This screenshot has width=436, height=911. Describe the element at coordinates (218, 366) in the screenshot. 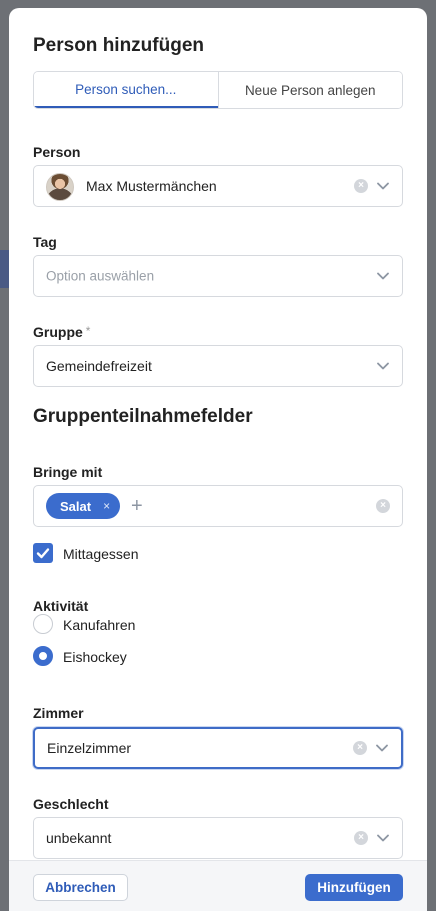

I see `group-select: Gemeindefreizeit` at that location.